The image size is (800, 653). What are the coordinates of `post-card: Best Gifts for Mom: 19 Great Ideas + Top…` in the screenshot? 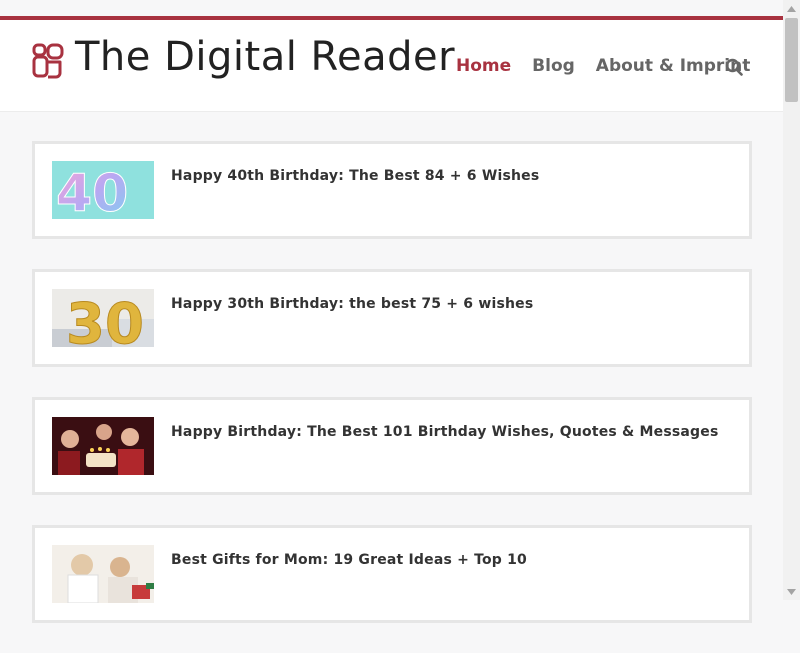 It's located at (392, 574).